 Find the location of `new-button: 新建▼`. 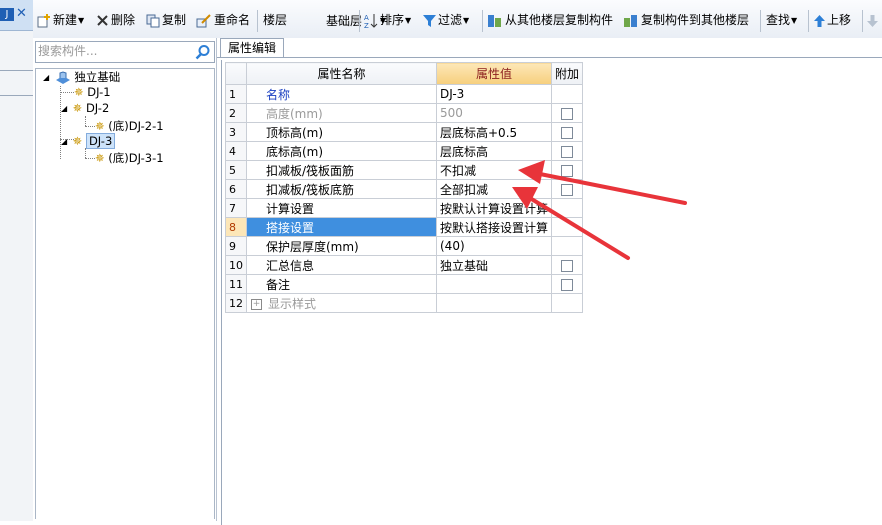

new-button: 新建▼ is located at coordinates (60, 20).